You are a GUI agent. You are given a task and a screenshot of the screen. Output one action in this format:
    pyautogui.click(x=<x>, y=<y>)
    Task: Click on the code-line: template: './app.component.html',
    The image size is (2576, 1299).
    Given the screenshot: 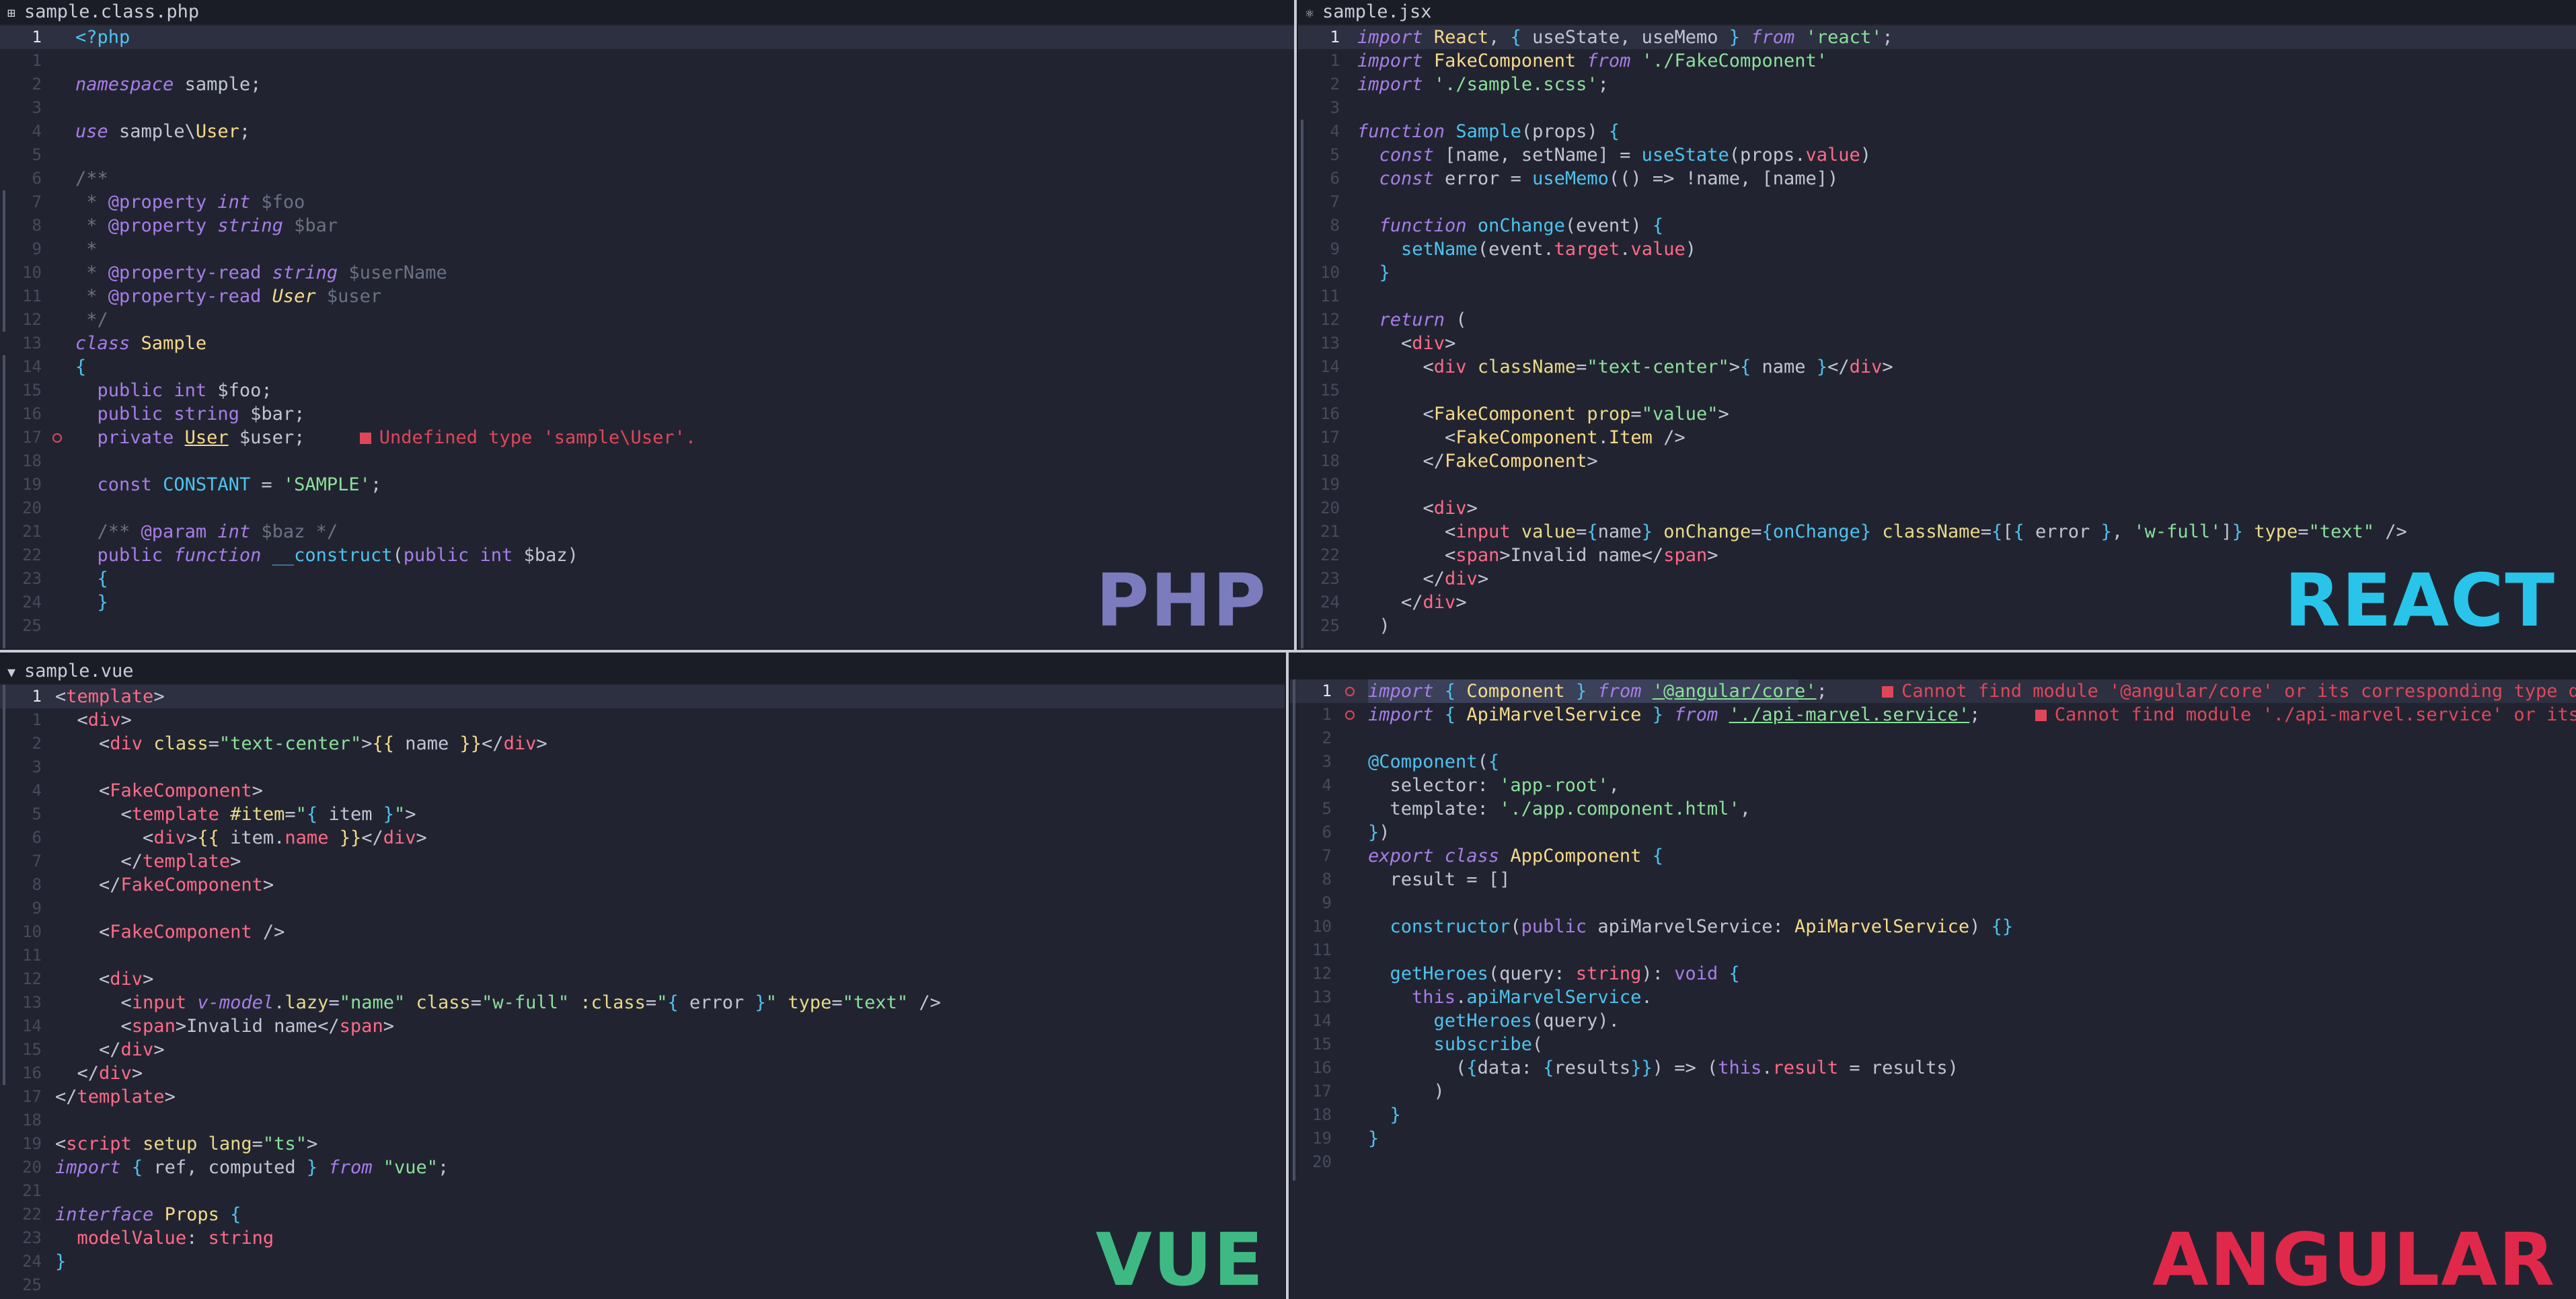 What is the action you would take?
    pyautogui.click(x=1559, y=809)
    